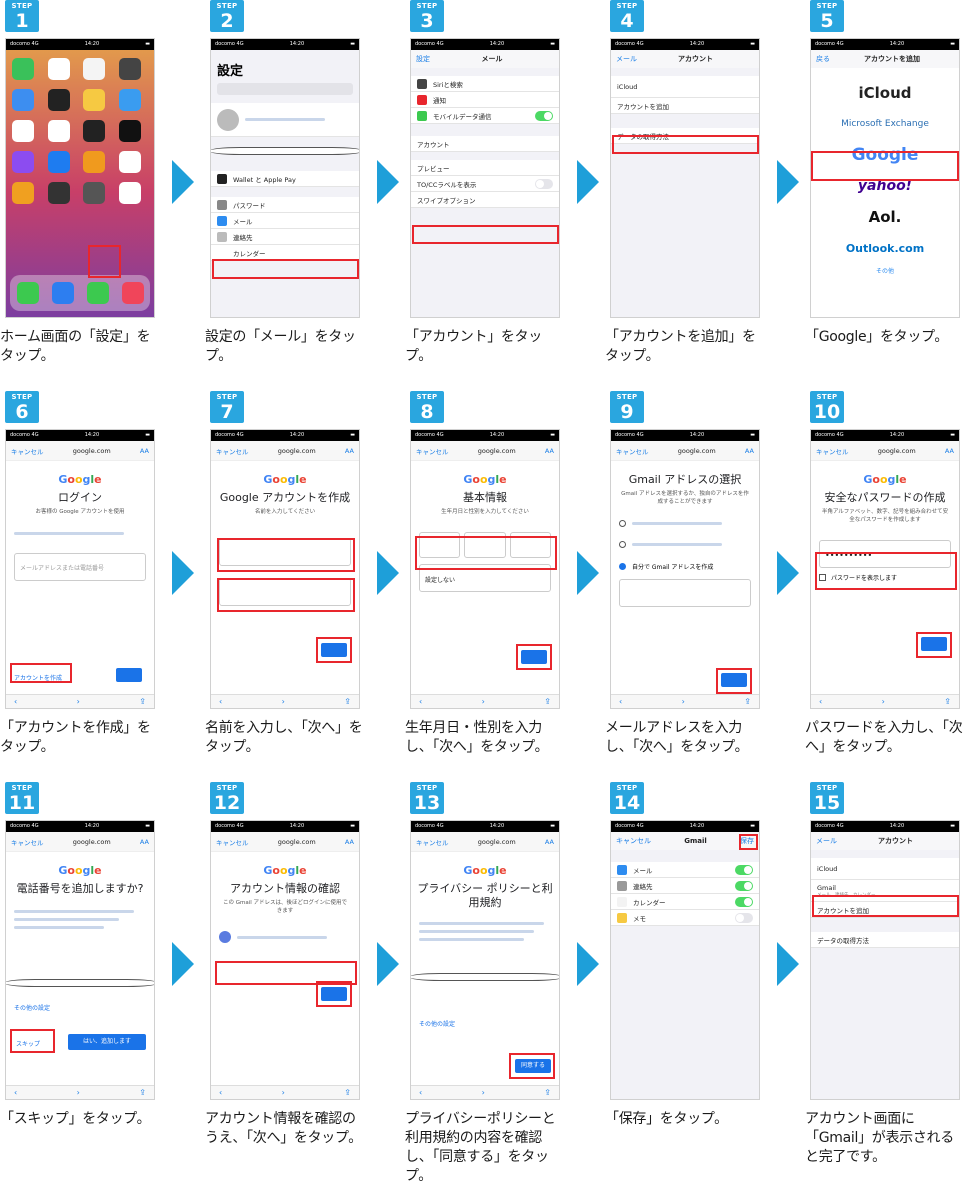  What do you see at coordinates (485, 116) in the screenshot?
I see `cellular-row: モバイルデータ通信` at bounding box center [485, 116].